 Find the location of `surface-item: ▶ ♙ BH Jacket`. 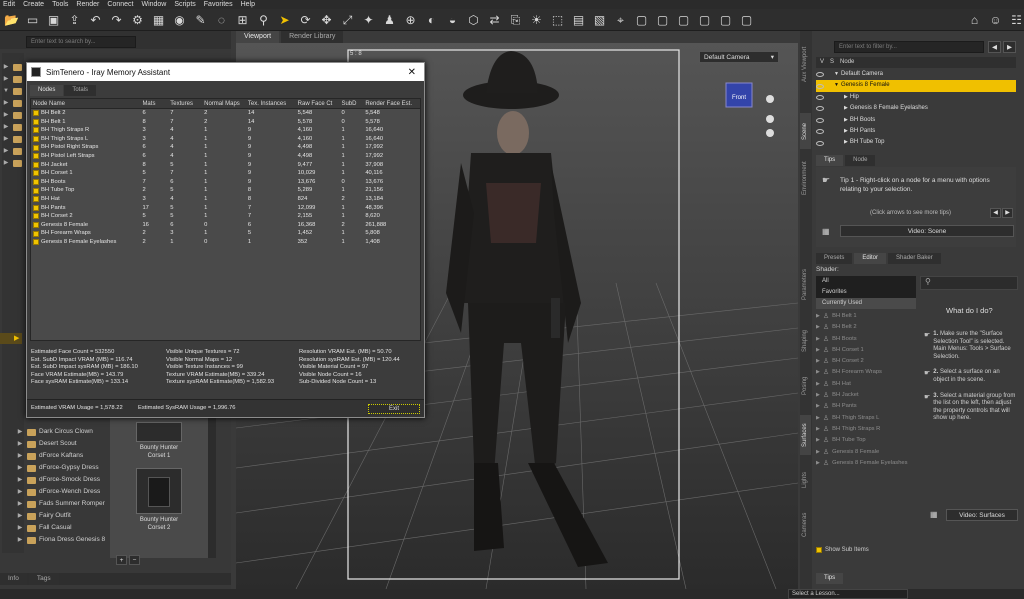

surface-item: ▶ ♙ BH Jacket is located at coordinates (866, 395).